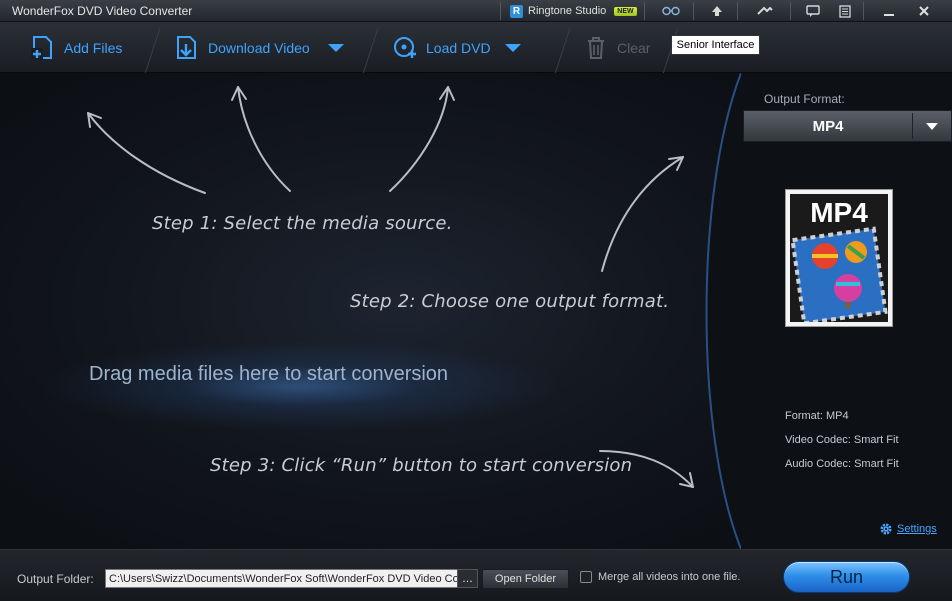 This screenshot has width=952, height=601. I want to click on new-badge: NEW, so click(625, 11).